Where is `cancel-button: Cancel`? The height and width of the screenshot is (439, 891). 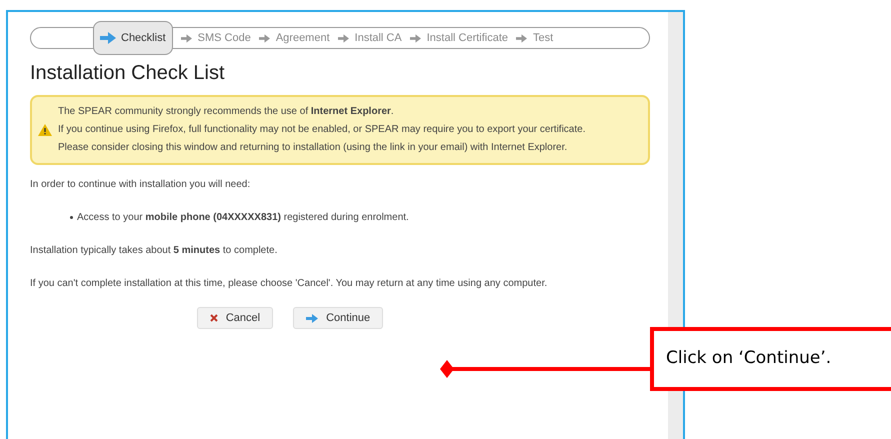
cancel-button: Cancel is located at coordinates (235, 318).